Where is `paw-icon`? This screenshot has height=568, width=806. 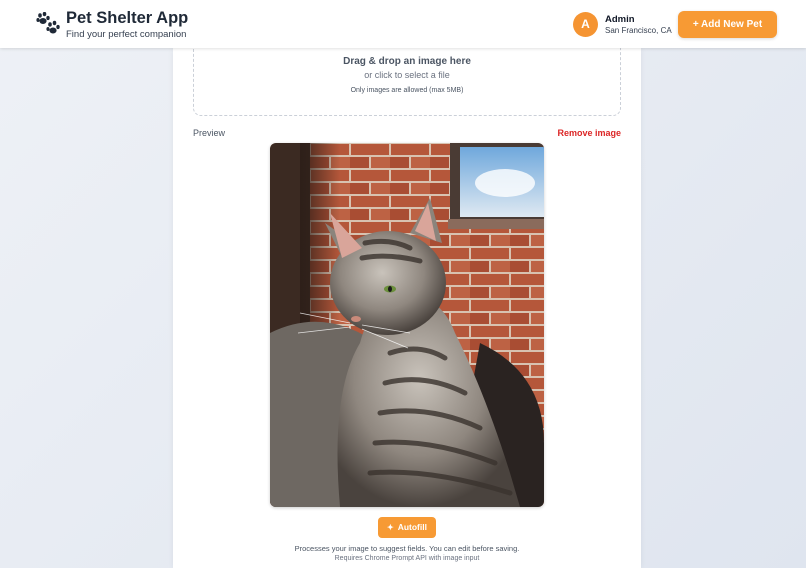
paw-icon is located at coordinates (48, 23).